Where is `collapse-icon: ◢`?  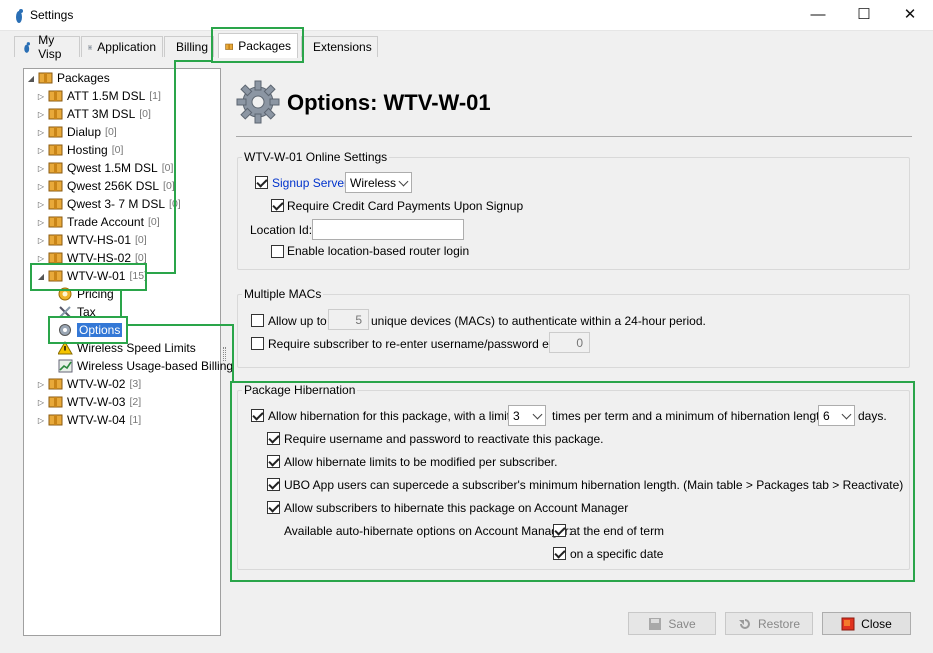 collapse-icon: ◢ is located at coordinates (31, 78).